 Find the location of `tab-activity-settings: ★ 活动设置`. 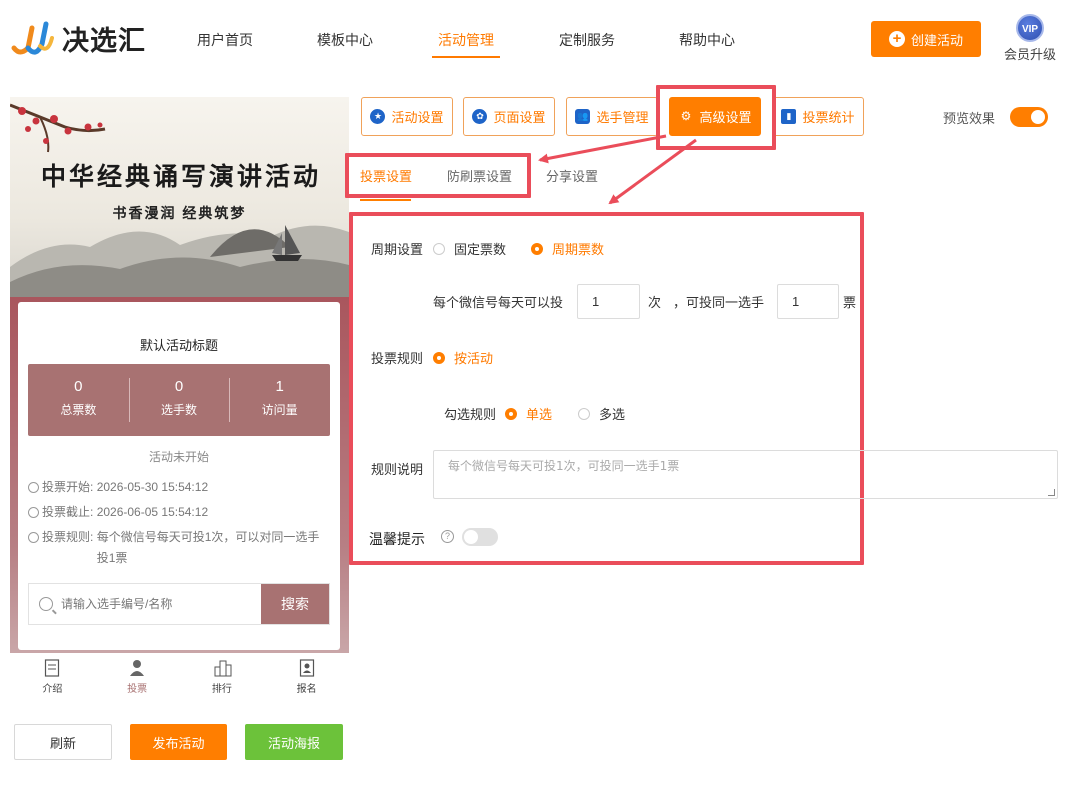

tab-activity-settings: ★ 活动设置 is located at coordinates (407, 116).